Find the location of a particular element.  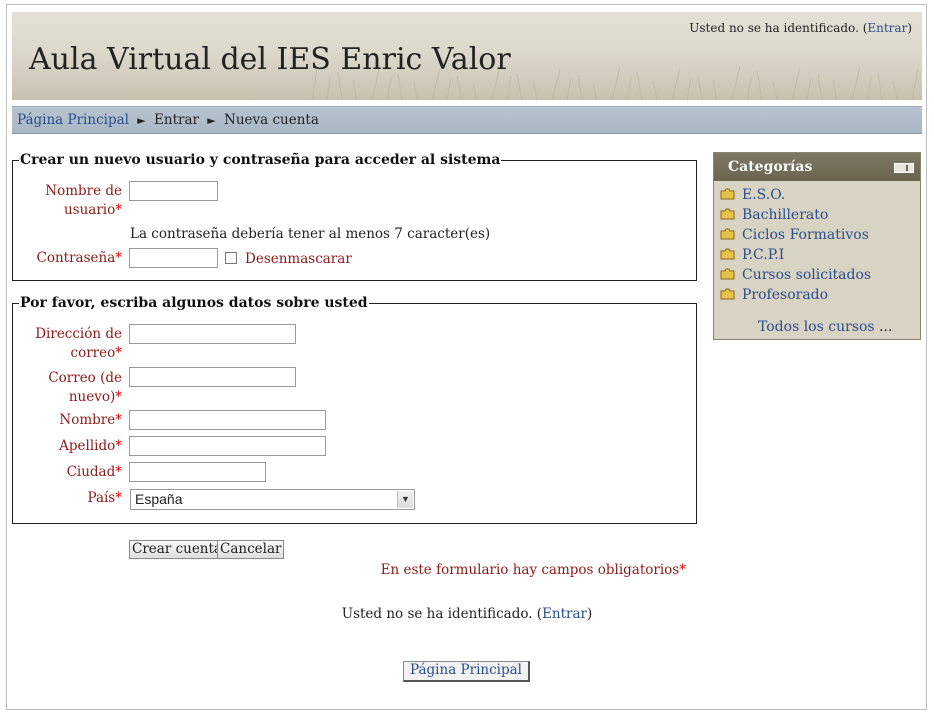

category-item: Ciclos Formativos is located at coordinates (794, 235).